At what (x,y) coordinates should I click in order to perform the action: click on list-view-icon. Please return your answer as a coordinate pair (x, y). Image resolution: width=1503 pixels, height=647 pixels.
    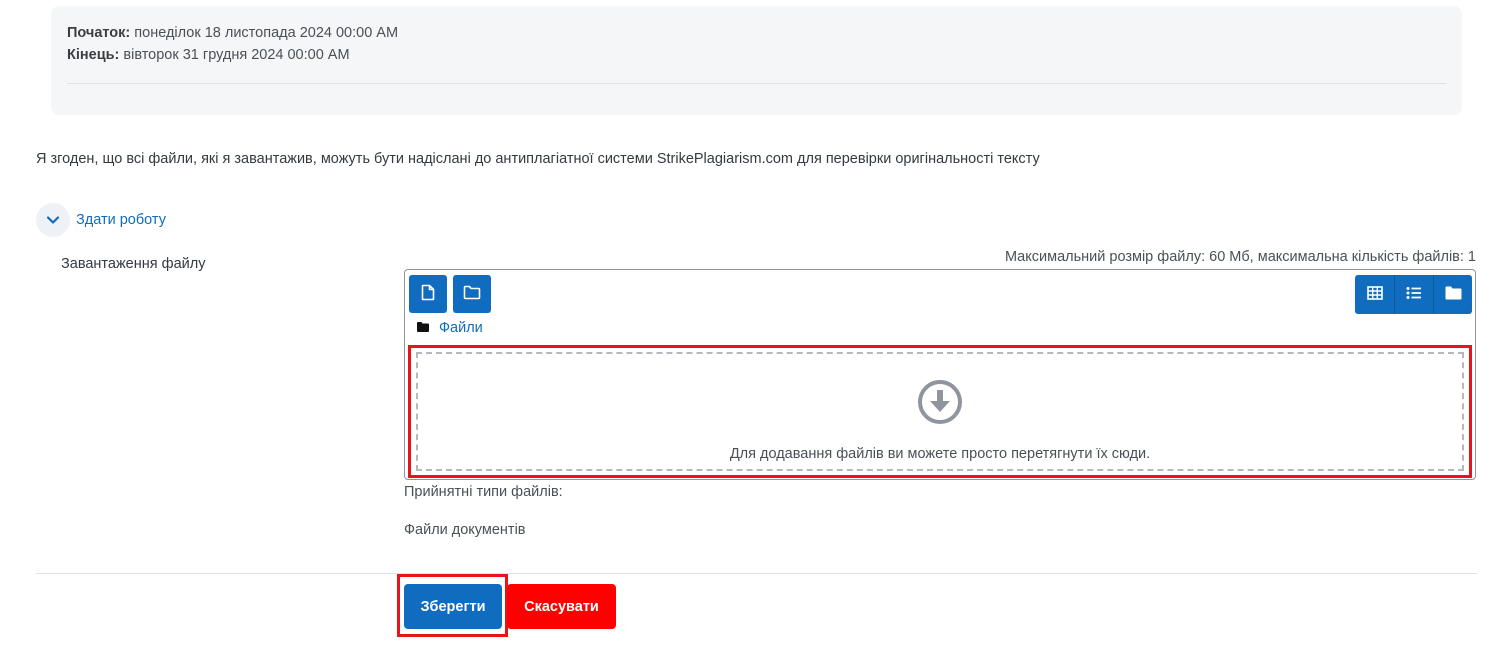
    Looking at the image, I should click on (1414, 295).